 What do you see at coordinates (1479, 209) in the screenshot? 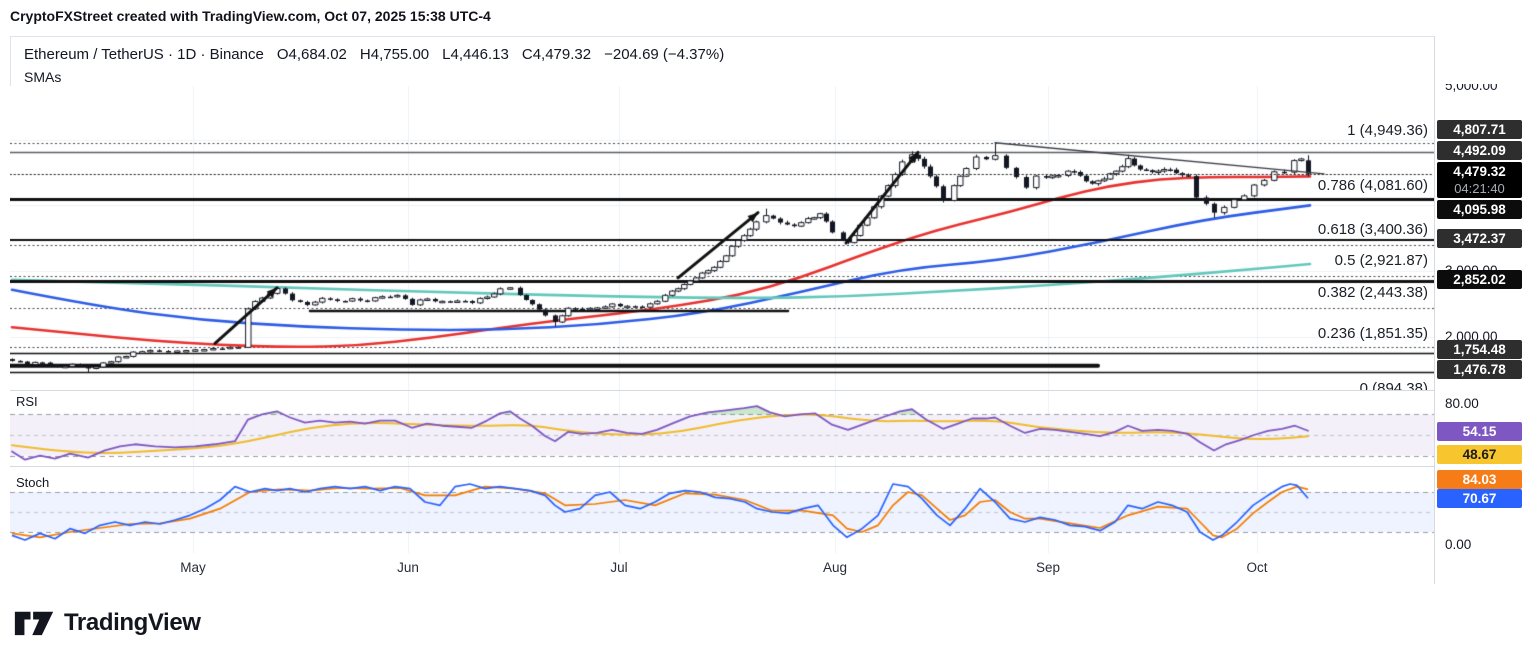
I see `price-badge: 4,095.98` at bounding box center [1479, 209].